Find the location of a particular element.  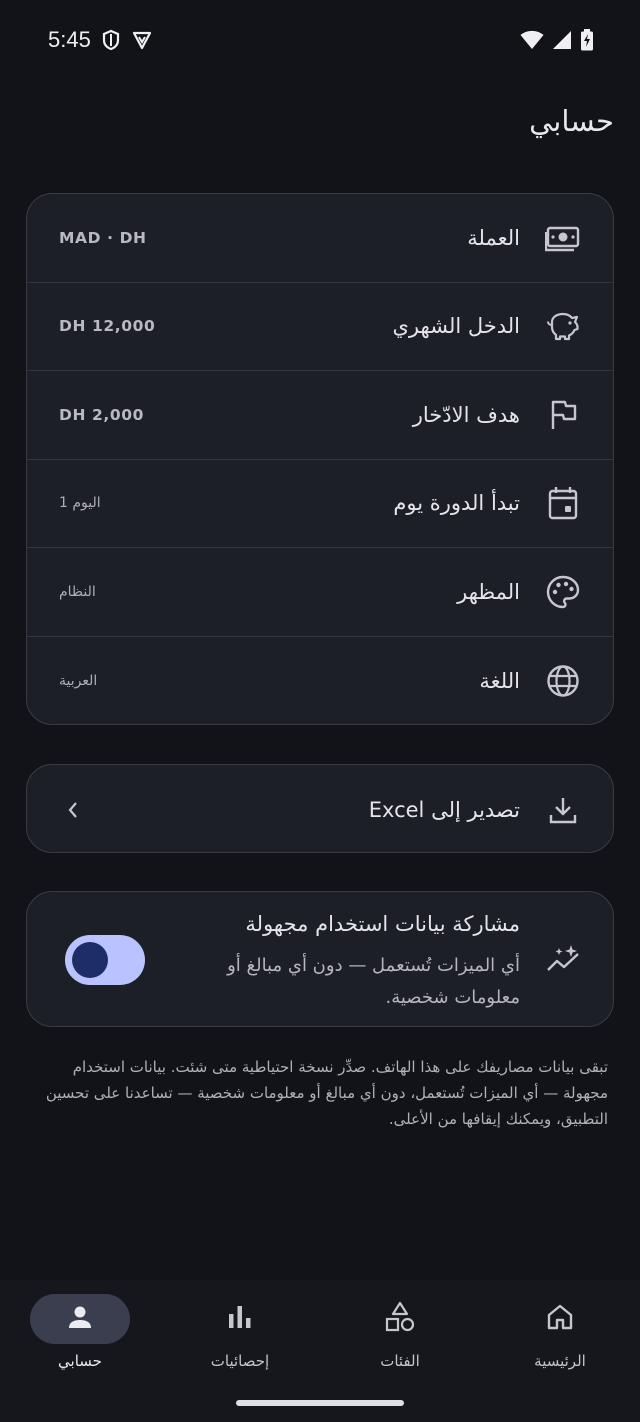

wifi-icon is located at coordinates (532, 40).